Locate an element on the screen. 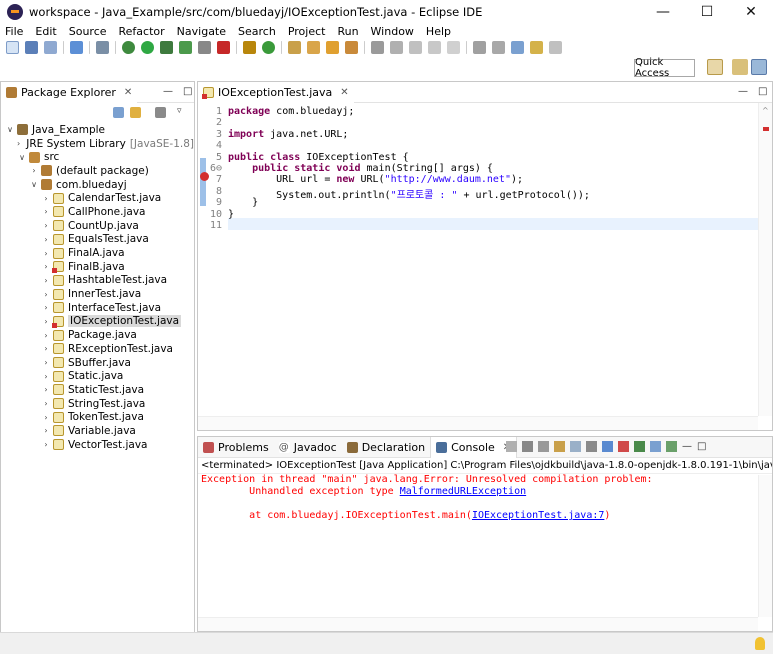 This screenshot has width=773, height=654. focus-icon is located at coordinates (160, 112).